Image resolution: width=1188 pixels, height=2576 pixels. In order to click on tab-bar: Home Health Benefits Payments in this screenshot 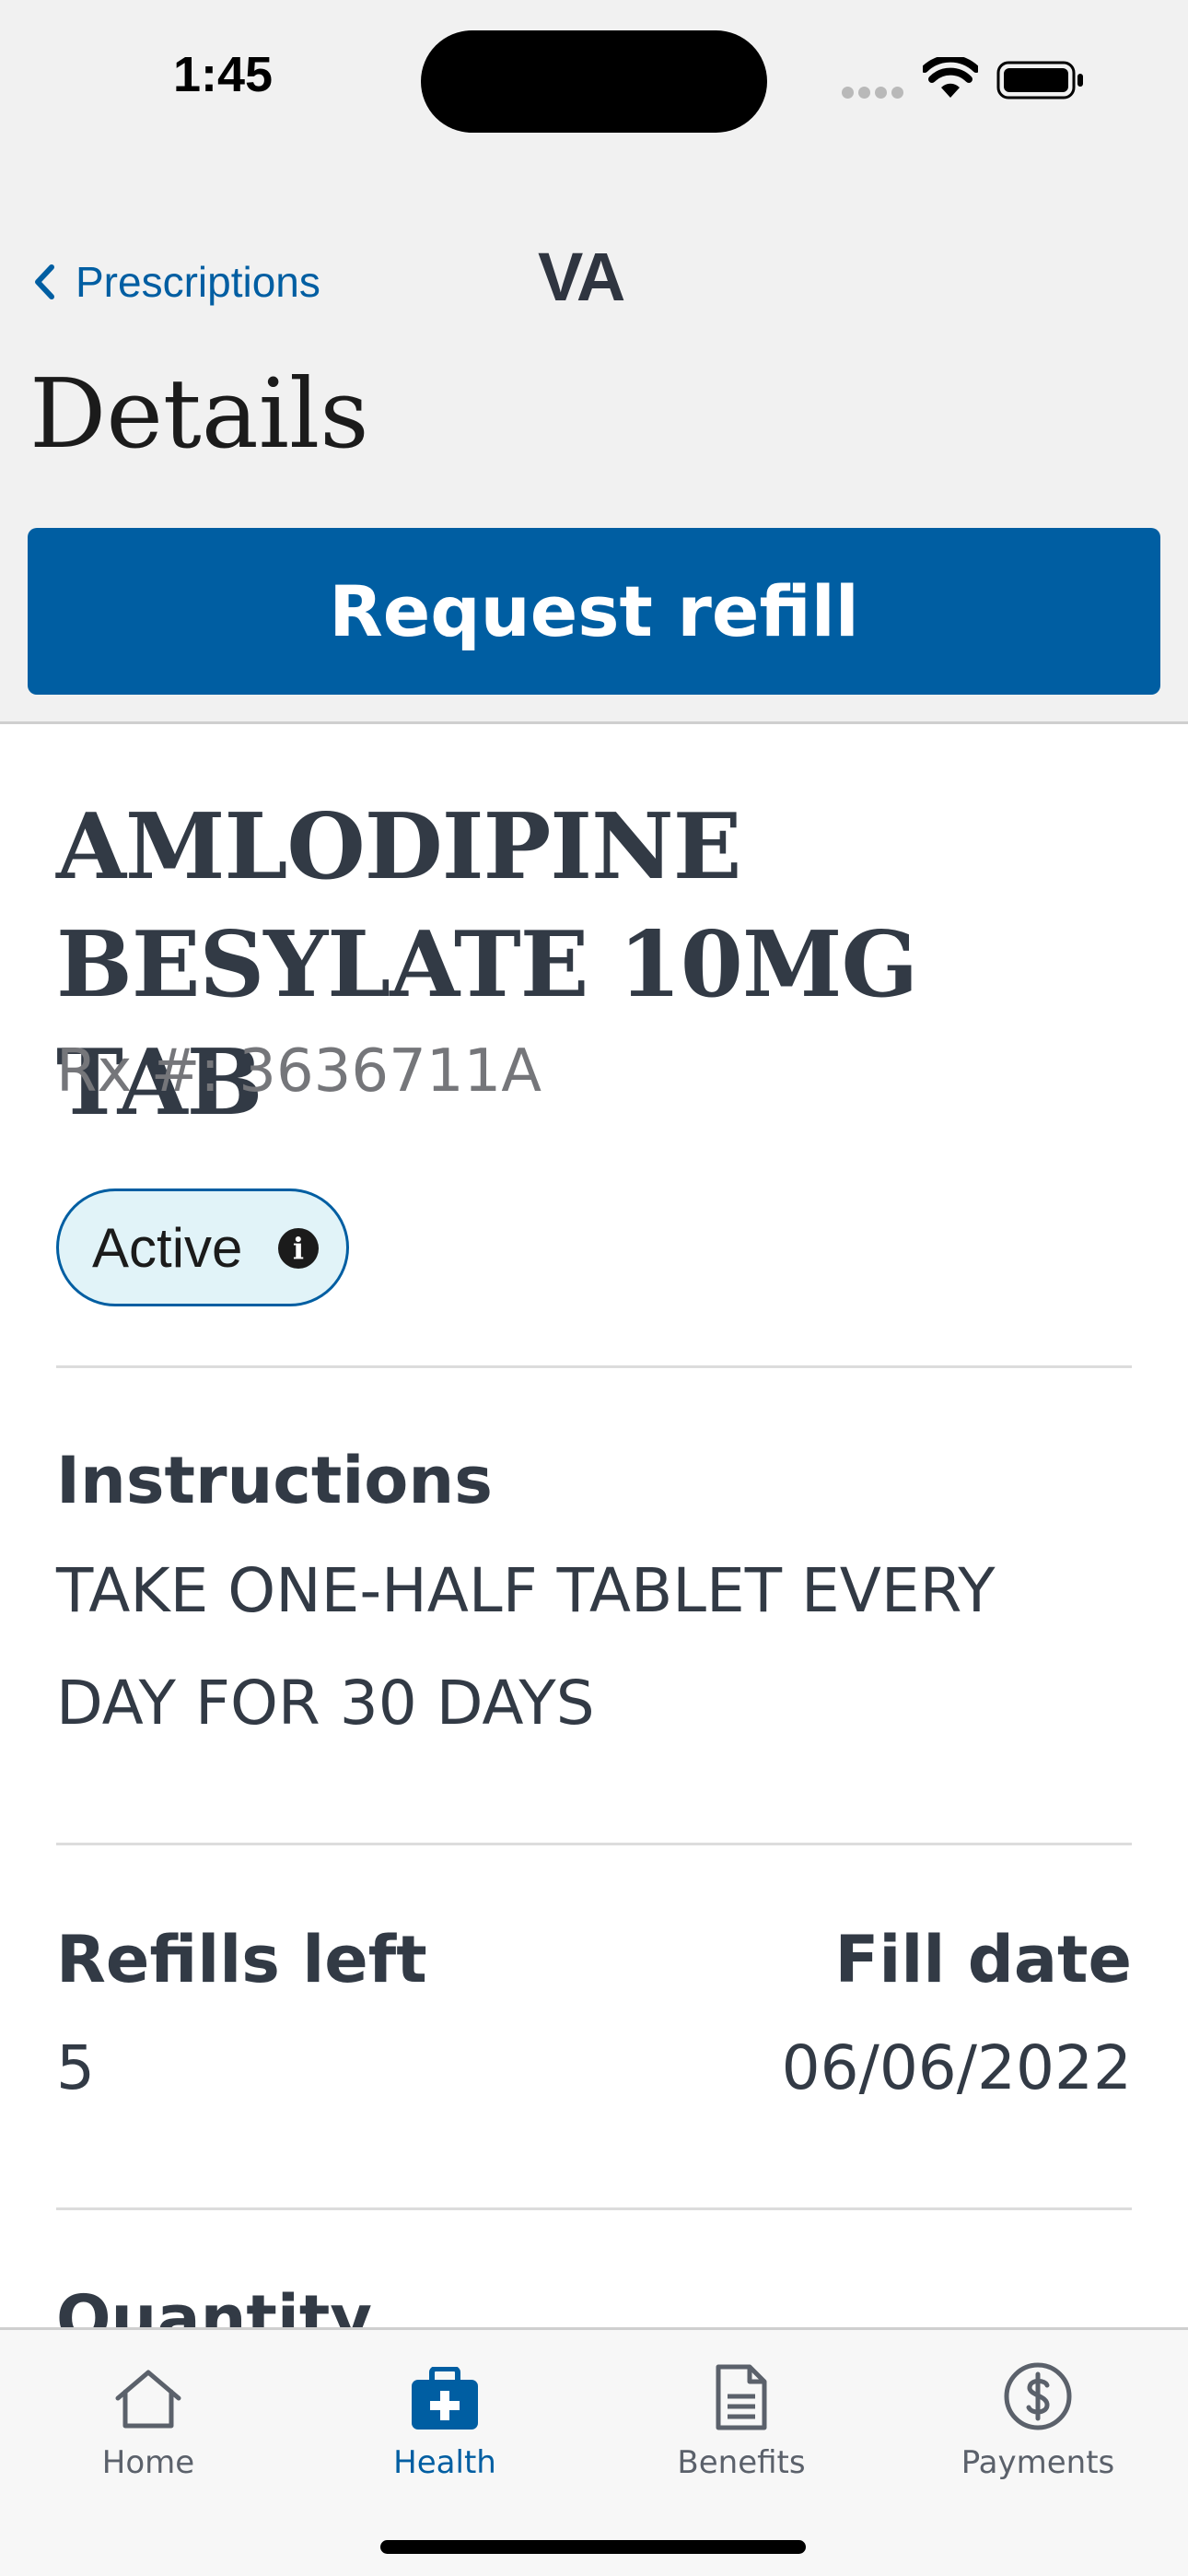, I will do `click(594, 2451)`.